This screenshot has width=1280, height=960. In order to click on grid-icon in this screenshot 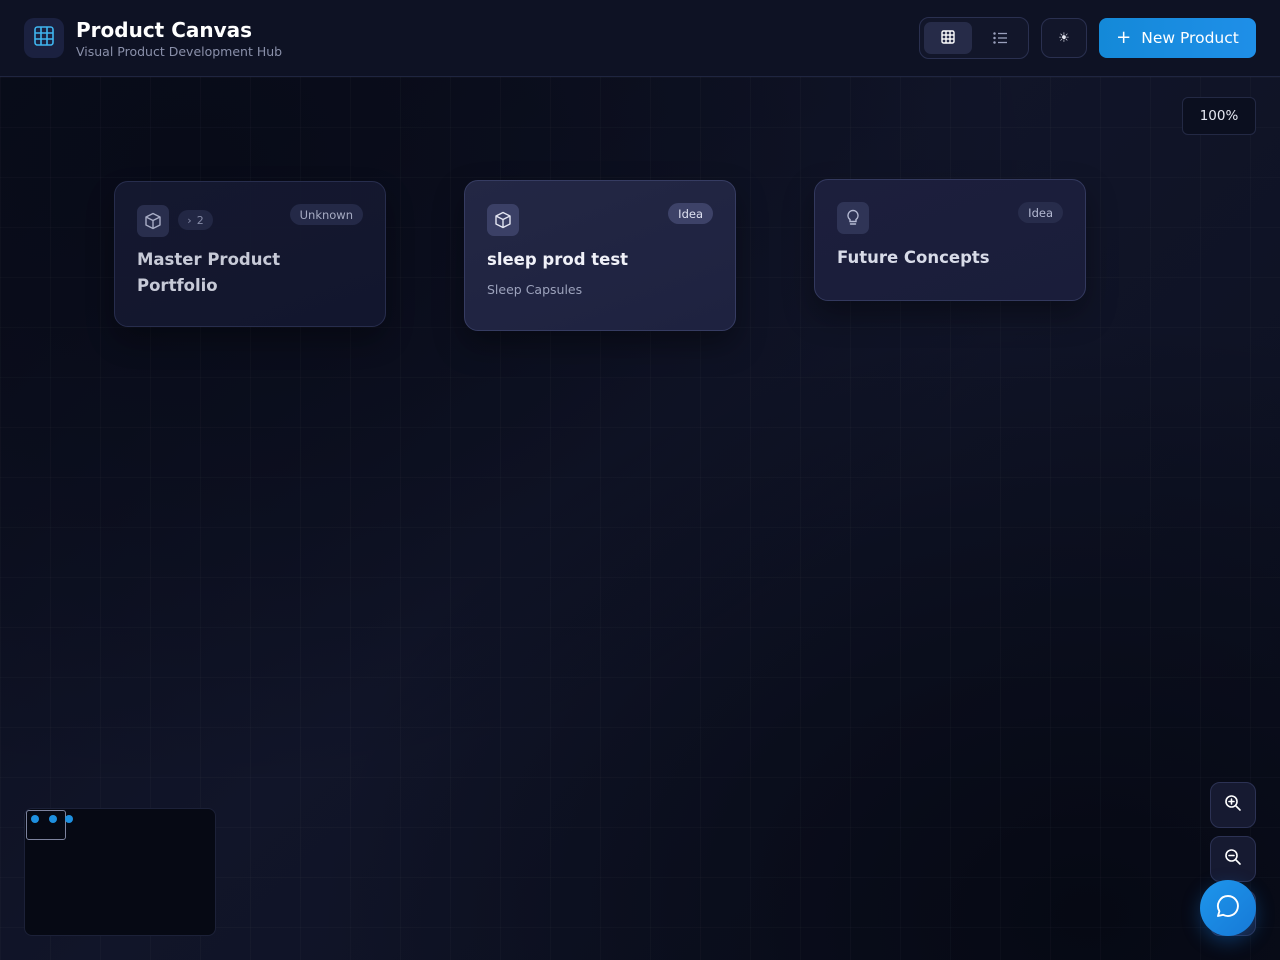, I will do `click(44, 38)`.